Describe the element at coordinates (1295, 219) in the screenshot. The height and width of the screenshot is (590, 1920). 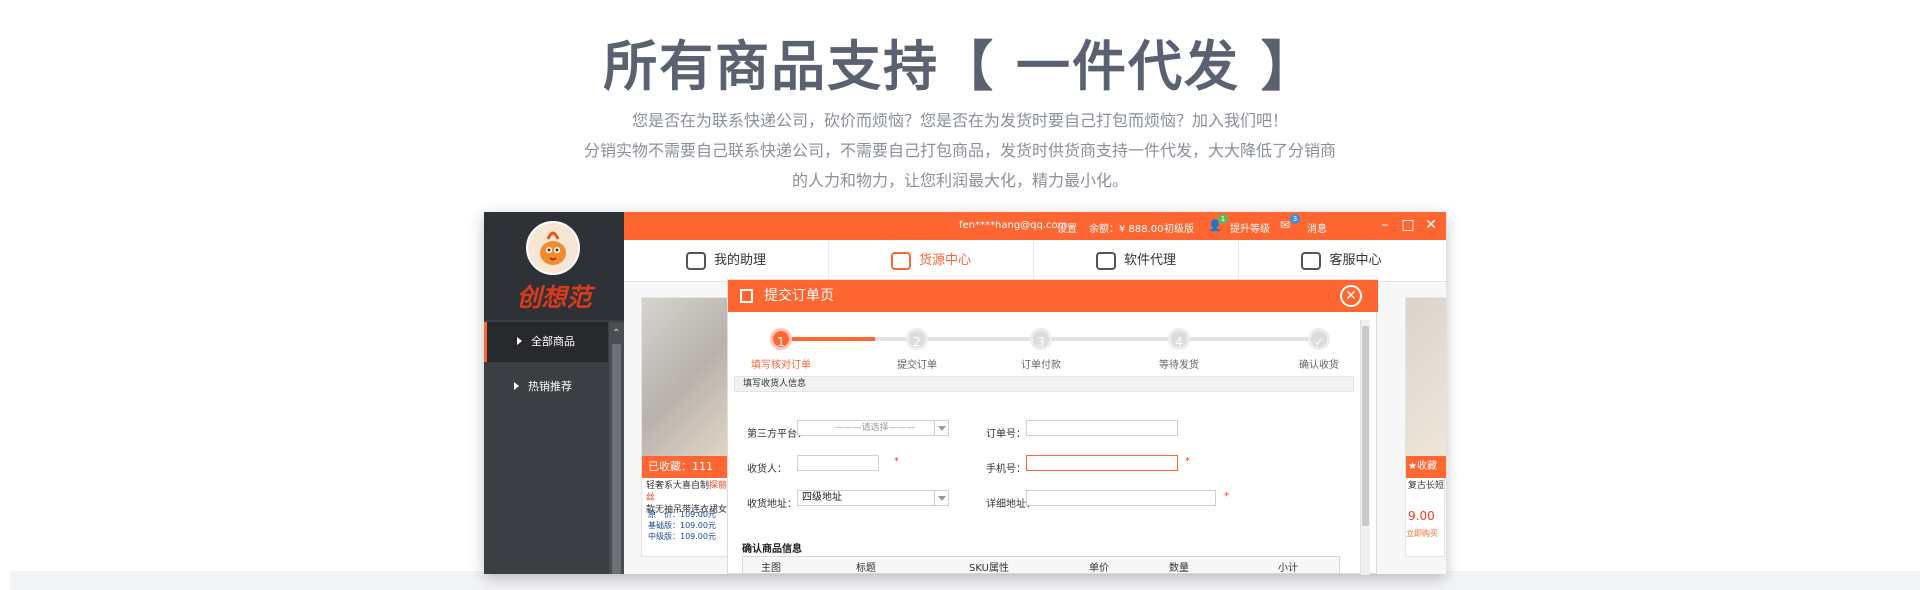
I see `message-badge: 3` at that location.